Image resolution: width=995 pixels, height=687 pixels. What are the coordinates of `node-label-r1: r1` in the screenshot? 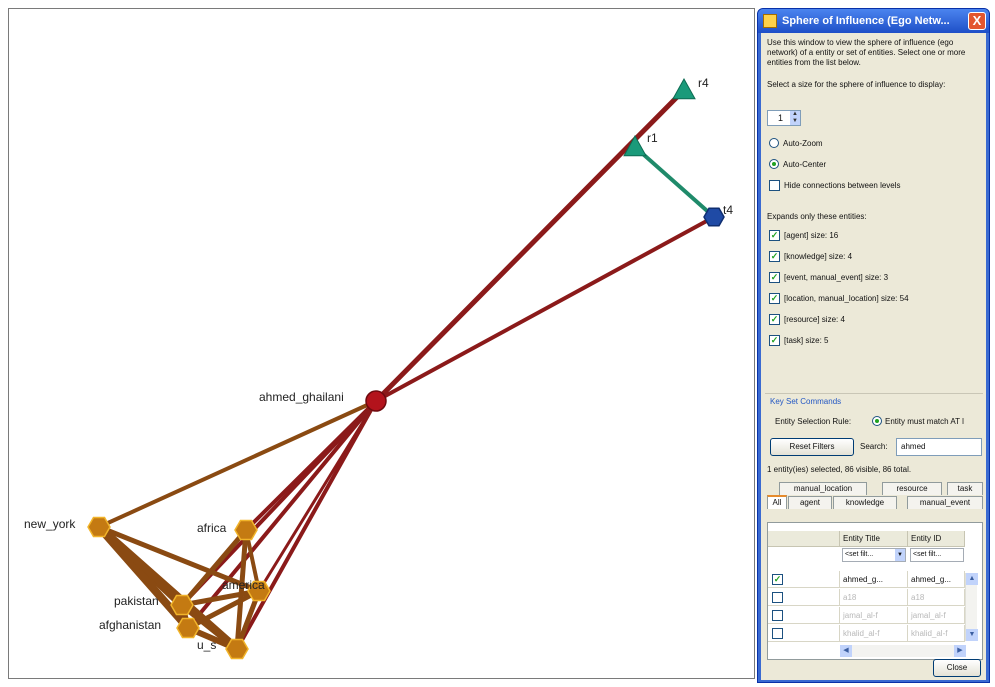 It's located at (652, 138).